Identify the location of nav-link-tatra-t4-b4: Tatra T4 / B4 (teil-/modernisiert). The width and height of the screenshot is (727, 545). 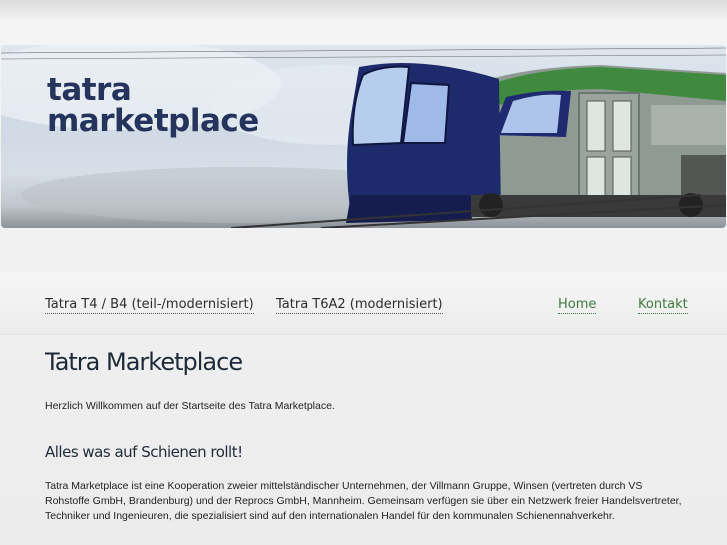
(149, 305).